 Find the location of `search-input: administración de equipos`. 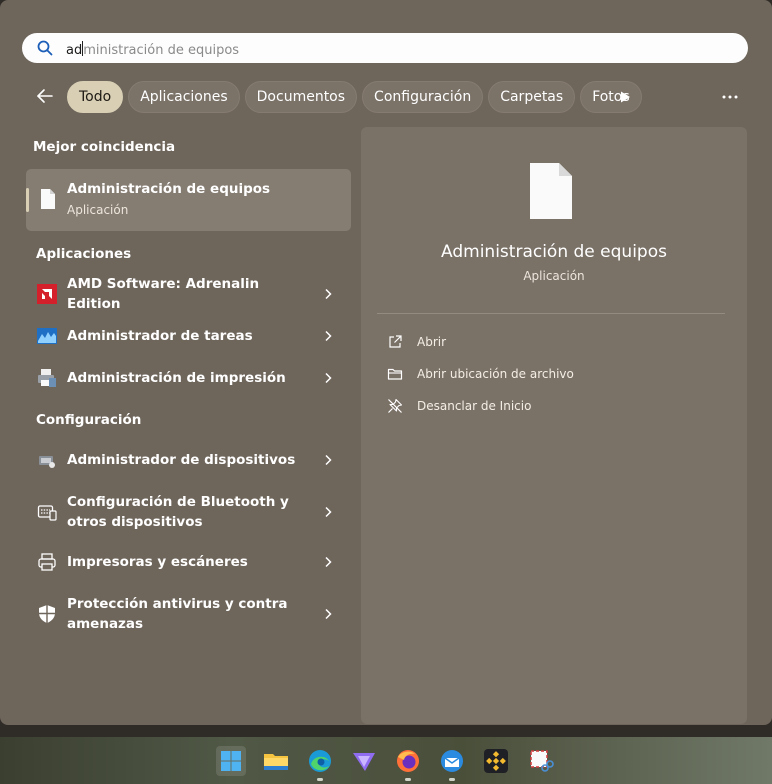

search-input: administración de equipos is located at coordinates (152, 49).